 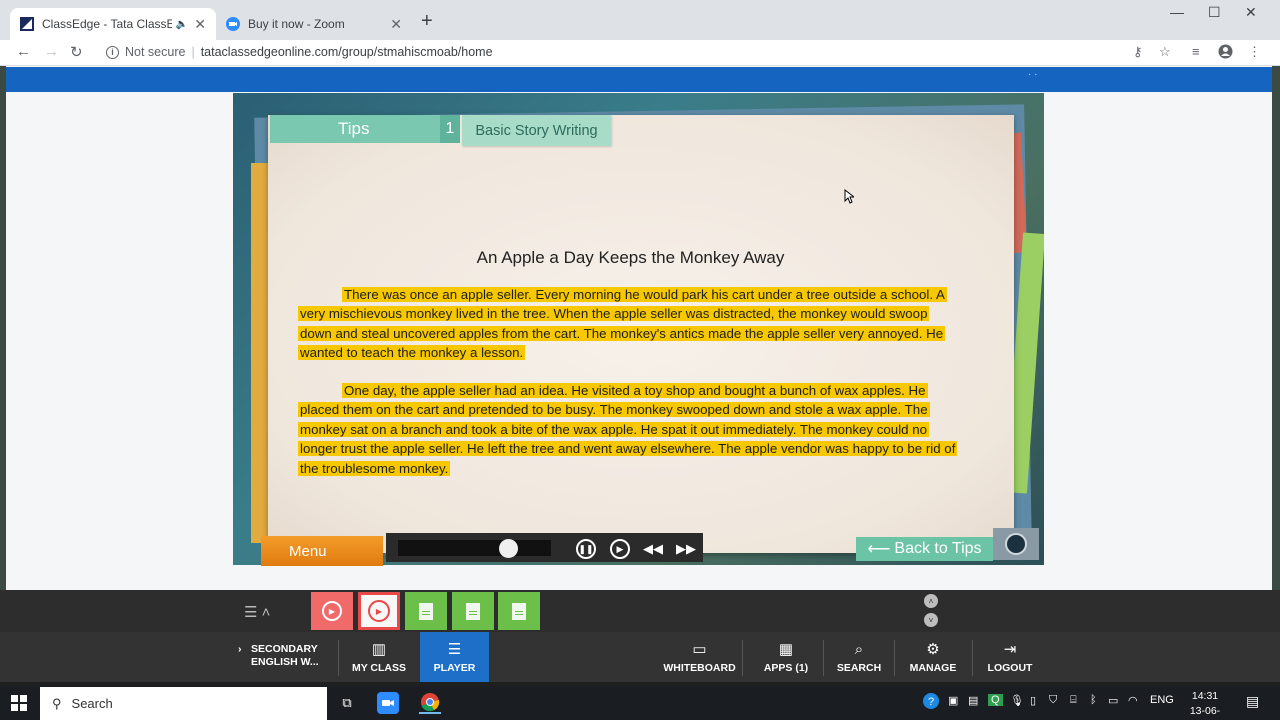 What do you see at coordinates (332, 611) in the screenshot?
I see `video-resource-button: ▶` at bounding box center [332, 611].